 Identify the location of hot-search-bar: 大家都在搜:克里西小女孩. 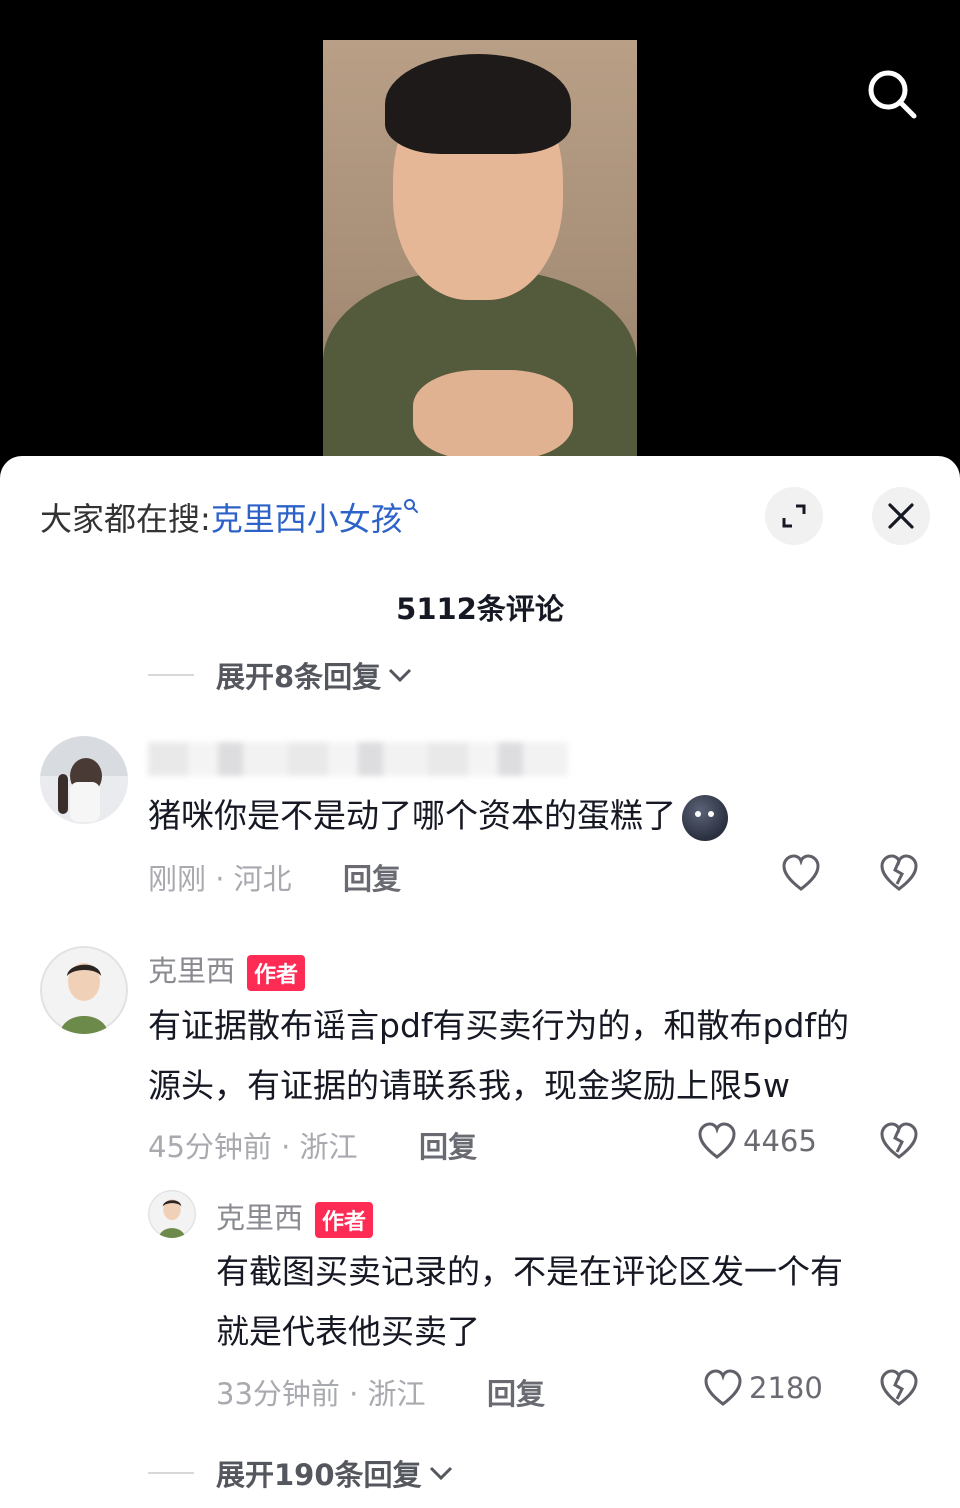
(229, 517).